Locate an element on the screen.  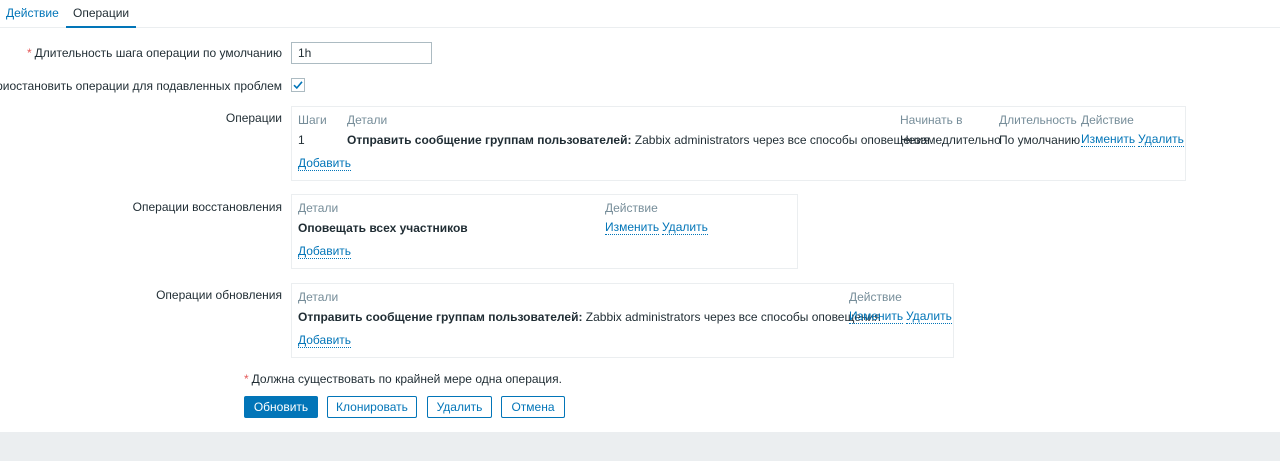
delete-button: Удалить is located at coordinates (459, 407).